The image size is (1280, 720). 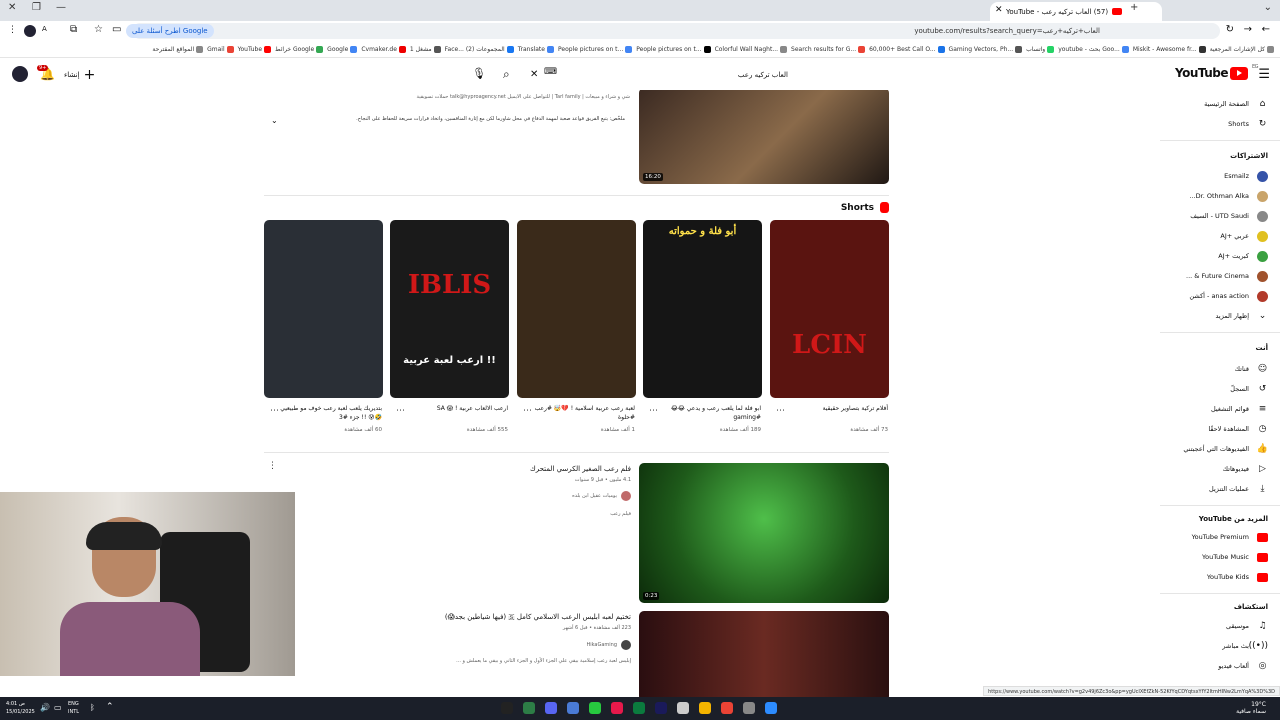 I want to click on short-title: ارعب الالعاب عربية ! 😱 SA, so click(x=453, y=408).